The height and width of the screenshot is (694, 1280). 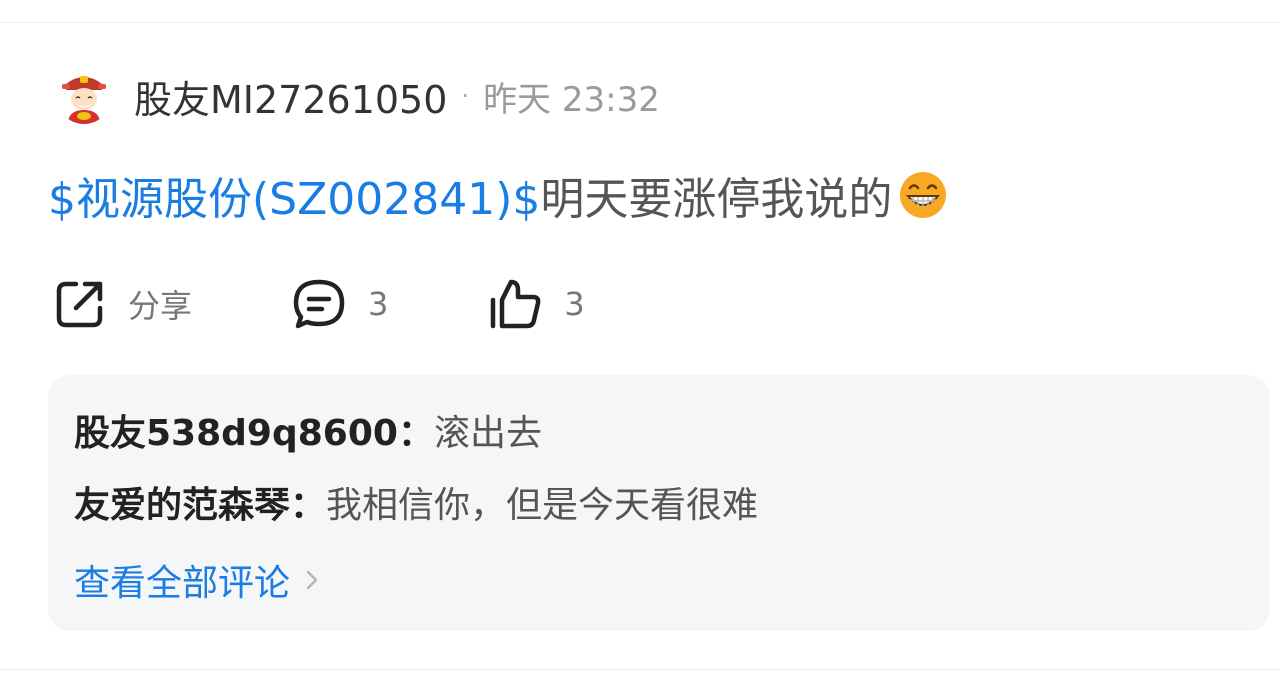 I want to click on share-label: 分享, so click(x=160, y=306).